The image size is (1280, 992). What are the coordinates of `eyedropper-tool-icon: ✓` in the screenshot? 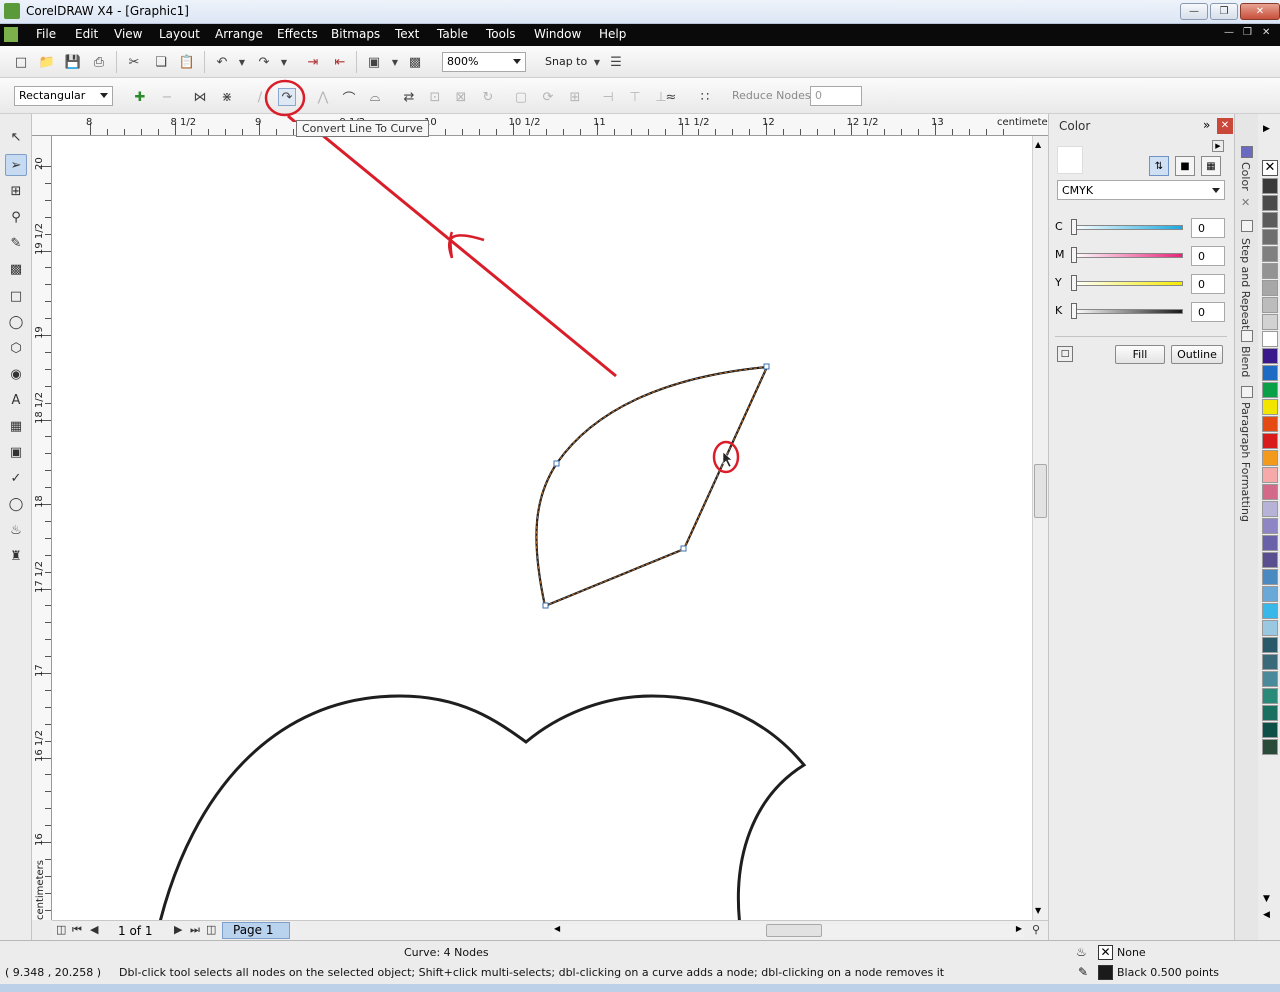 It's located at (16, 478).